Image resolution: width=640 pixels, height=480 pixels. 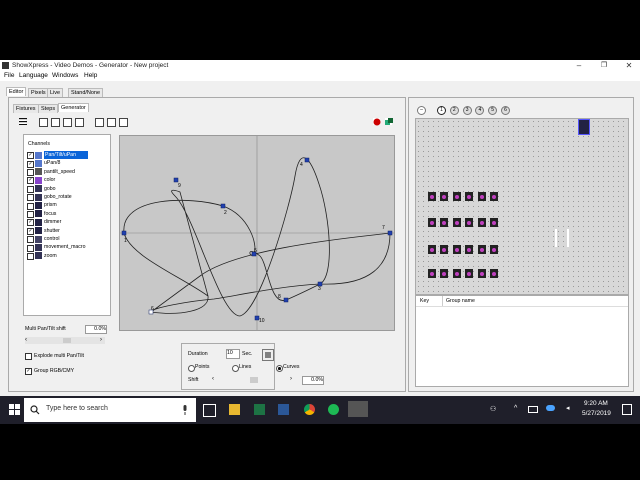 I want to click on shift-slider: ‹ ›, so click(x=253, y=379).